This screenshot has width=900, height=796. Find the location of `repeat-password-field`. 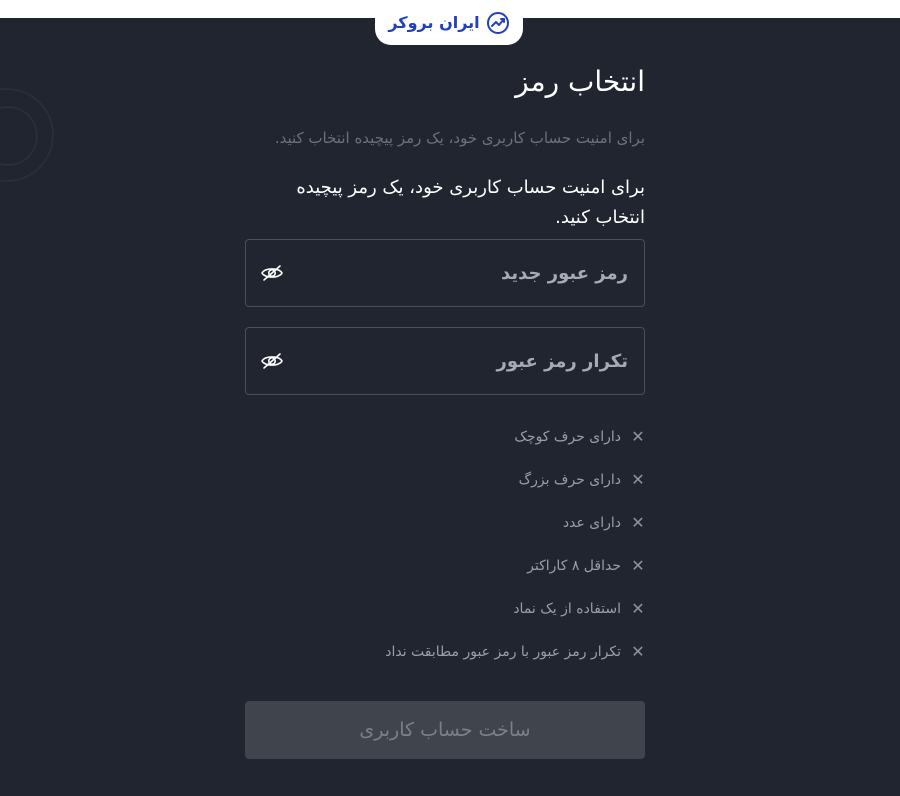

repeat-password-field is located at coordinates (445, 361).